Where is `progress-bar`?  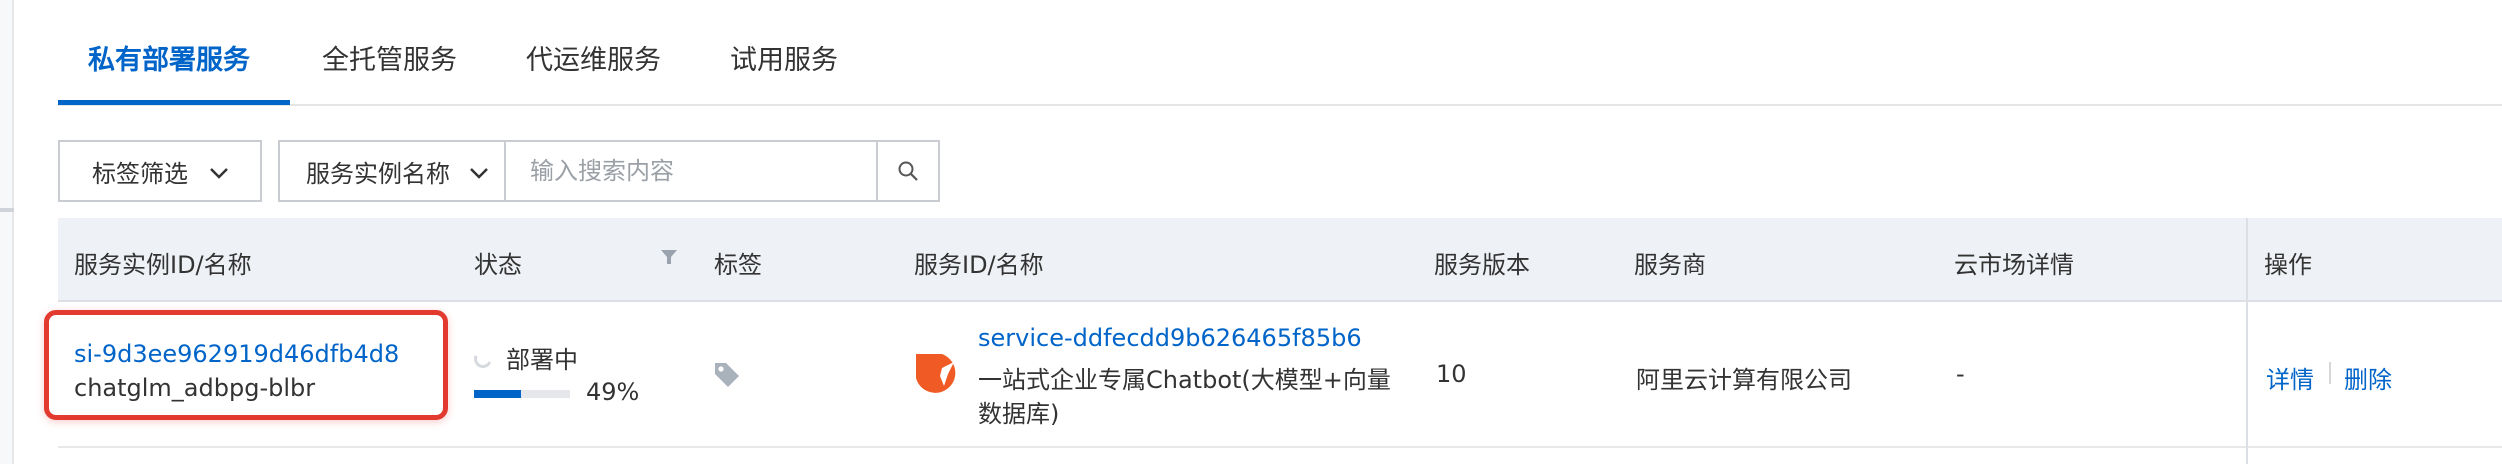 progress-bar is located at coordinates (522, 394).